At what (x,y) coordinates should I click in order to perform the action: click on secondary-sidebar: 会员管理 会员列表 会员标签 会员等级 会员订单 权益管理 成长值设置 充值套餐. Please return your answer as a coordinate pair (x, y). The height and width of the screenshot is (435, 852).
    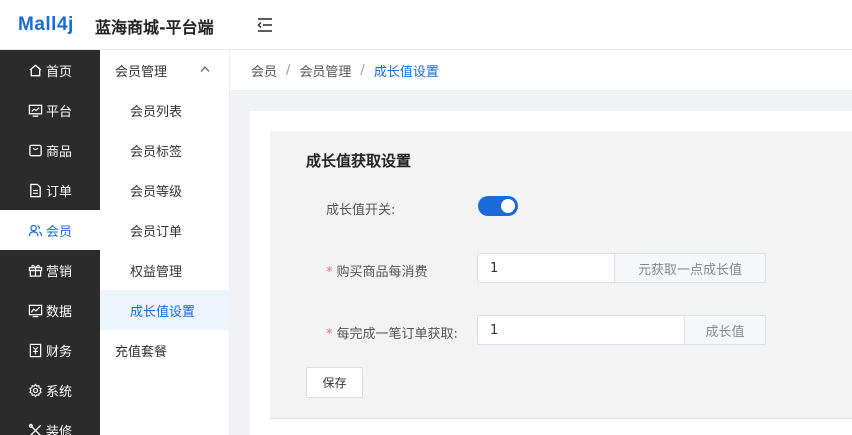
    Looking at the image, I should click on (165, 242).